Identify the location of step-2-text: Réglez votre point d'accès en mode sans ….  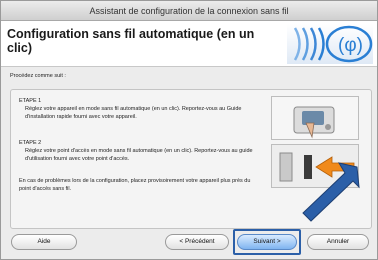
(139, 155).